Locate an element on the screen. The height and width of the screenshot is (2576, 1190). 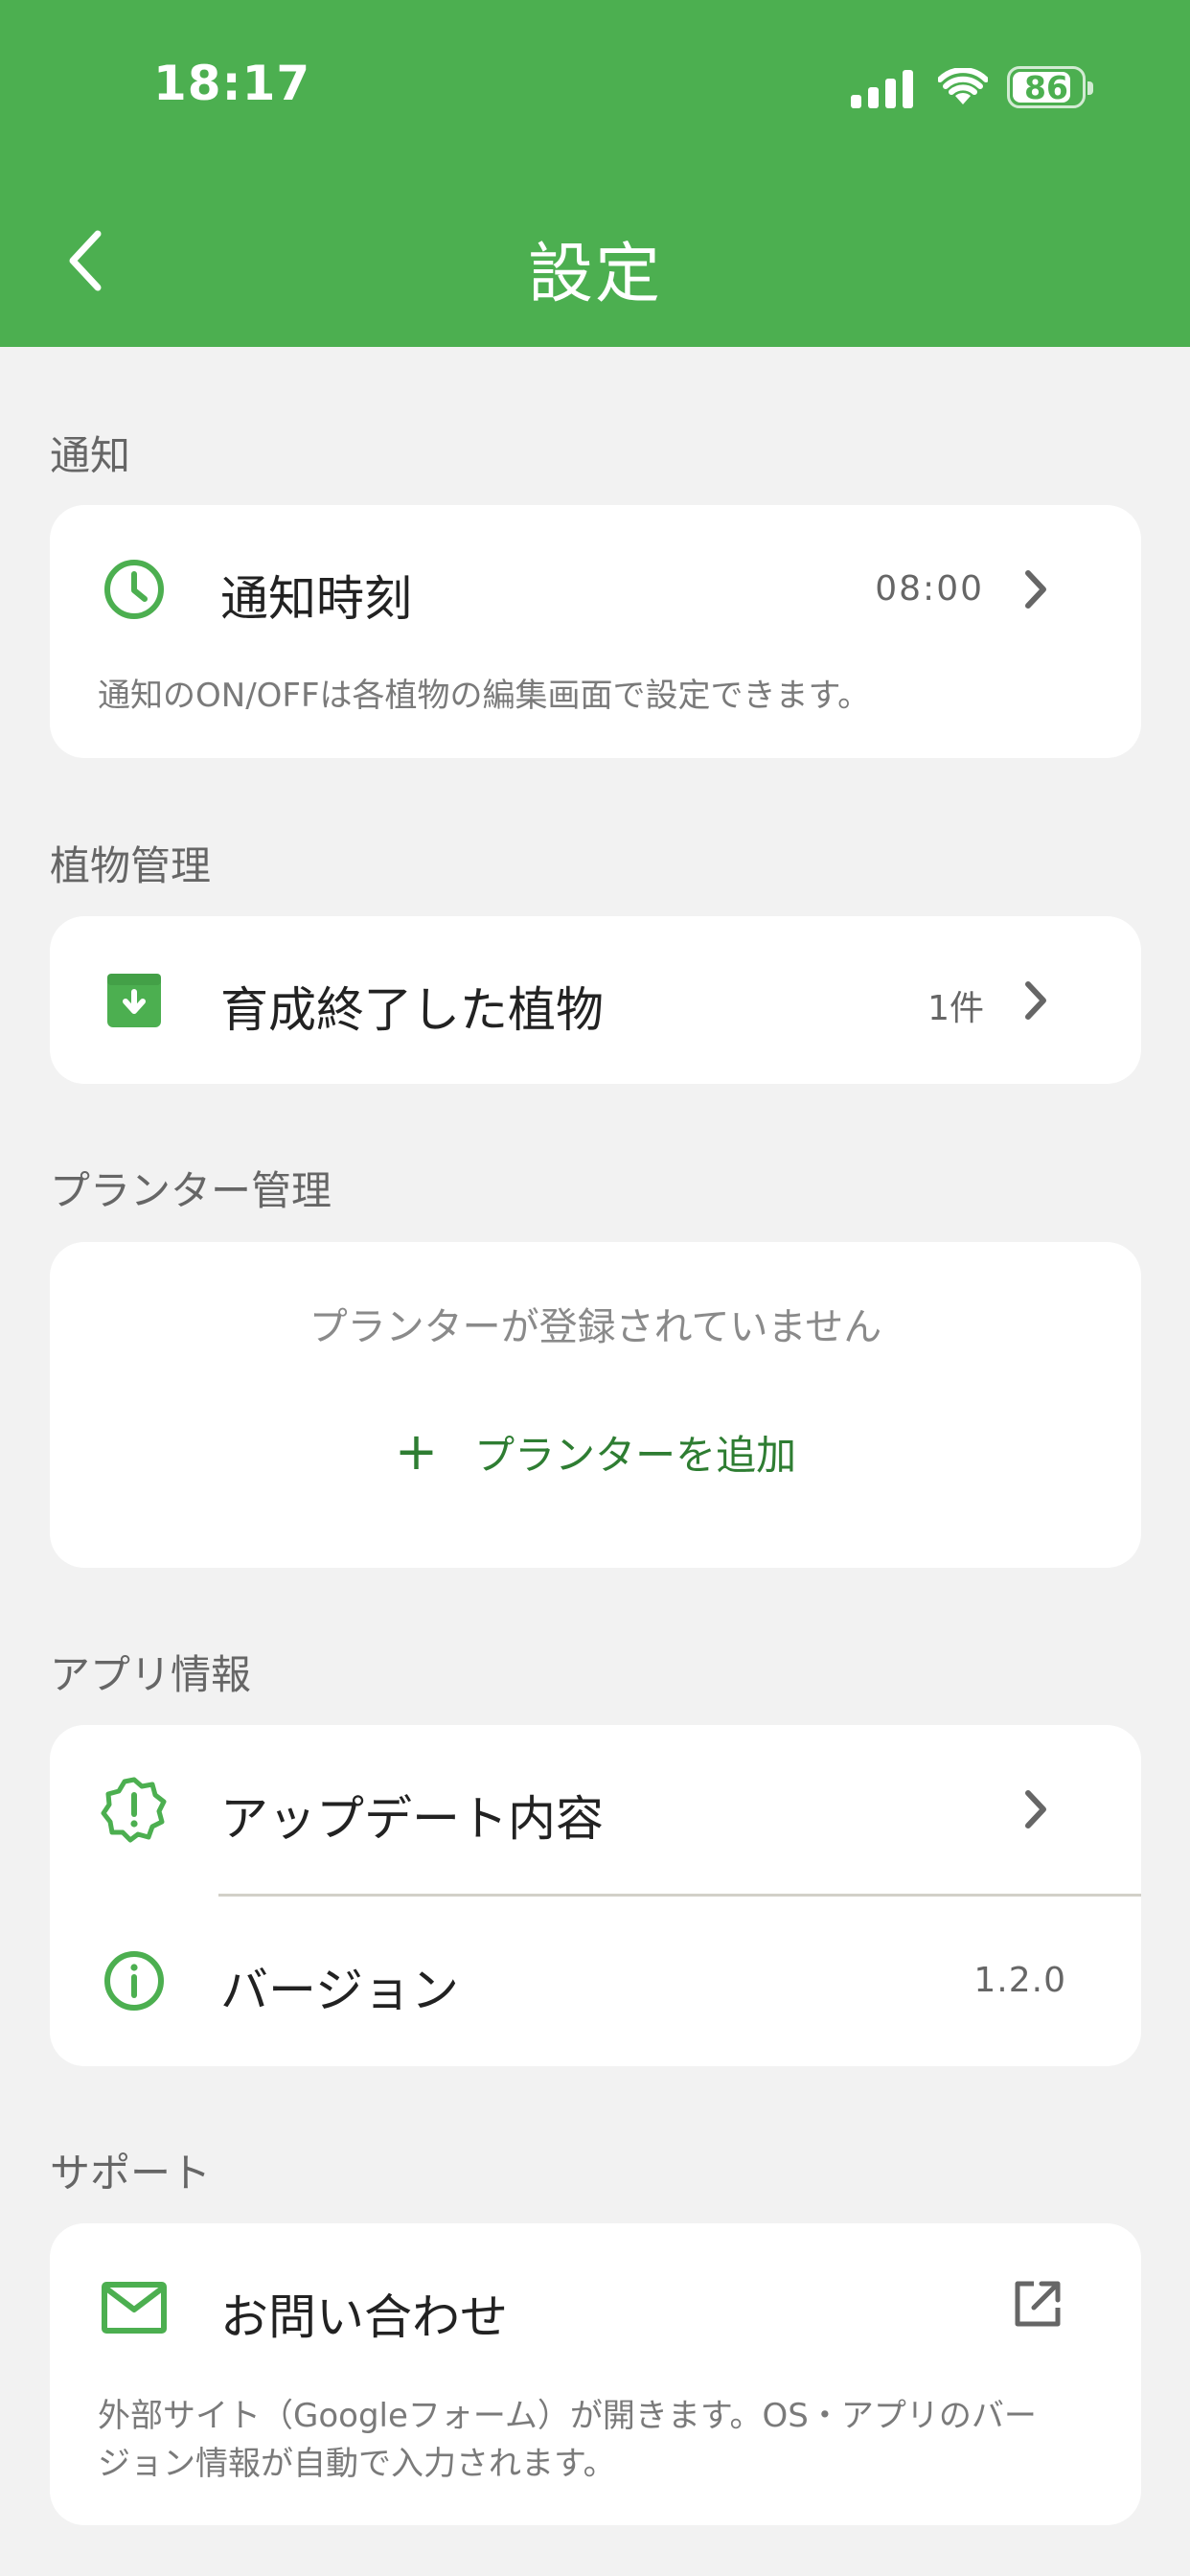
updates-row: アップデート内容 is located at coordinates (595, 1809).